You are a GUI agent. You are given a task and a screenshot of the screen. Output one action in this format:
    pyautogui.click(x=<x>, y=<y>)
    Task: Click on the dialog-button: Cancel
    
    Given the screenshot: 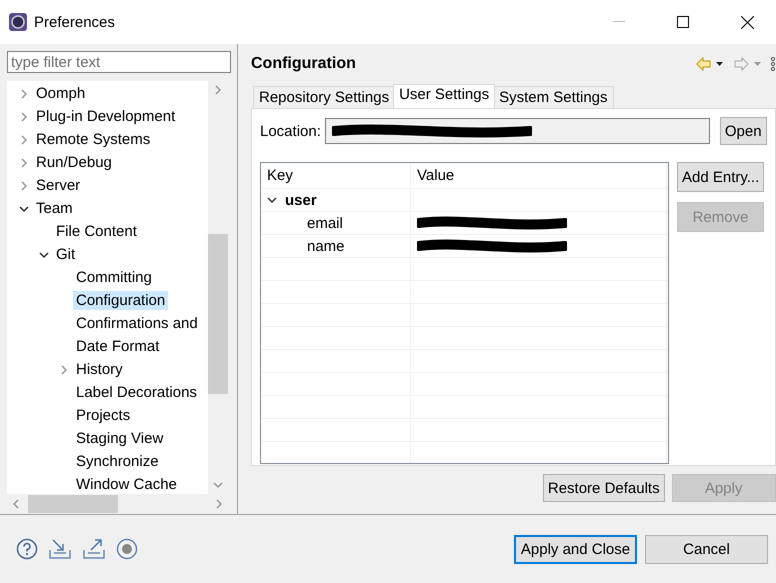 What is the action you would take?
    pyautogui.click(x=706, y=549)
    